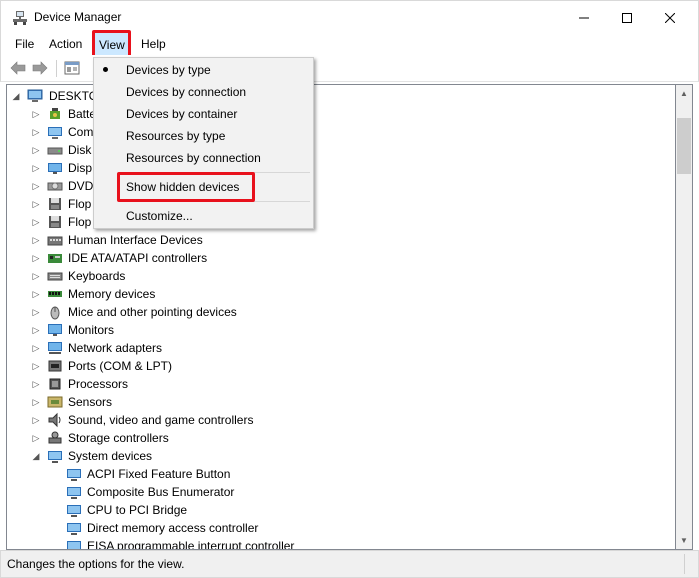 This screenshot has width=699, height=578. I want to click on menu-view: View, so click(112, 45).